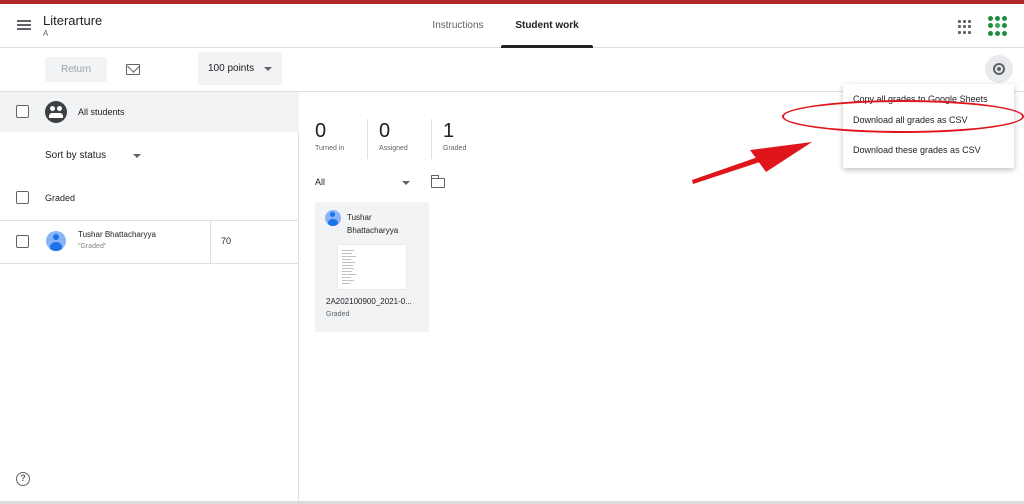 This screenshot has width=1024, height=504. I want to click on menu-item-download-these-csv: Download these grades as CSV, so click(917, 150).